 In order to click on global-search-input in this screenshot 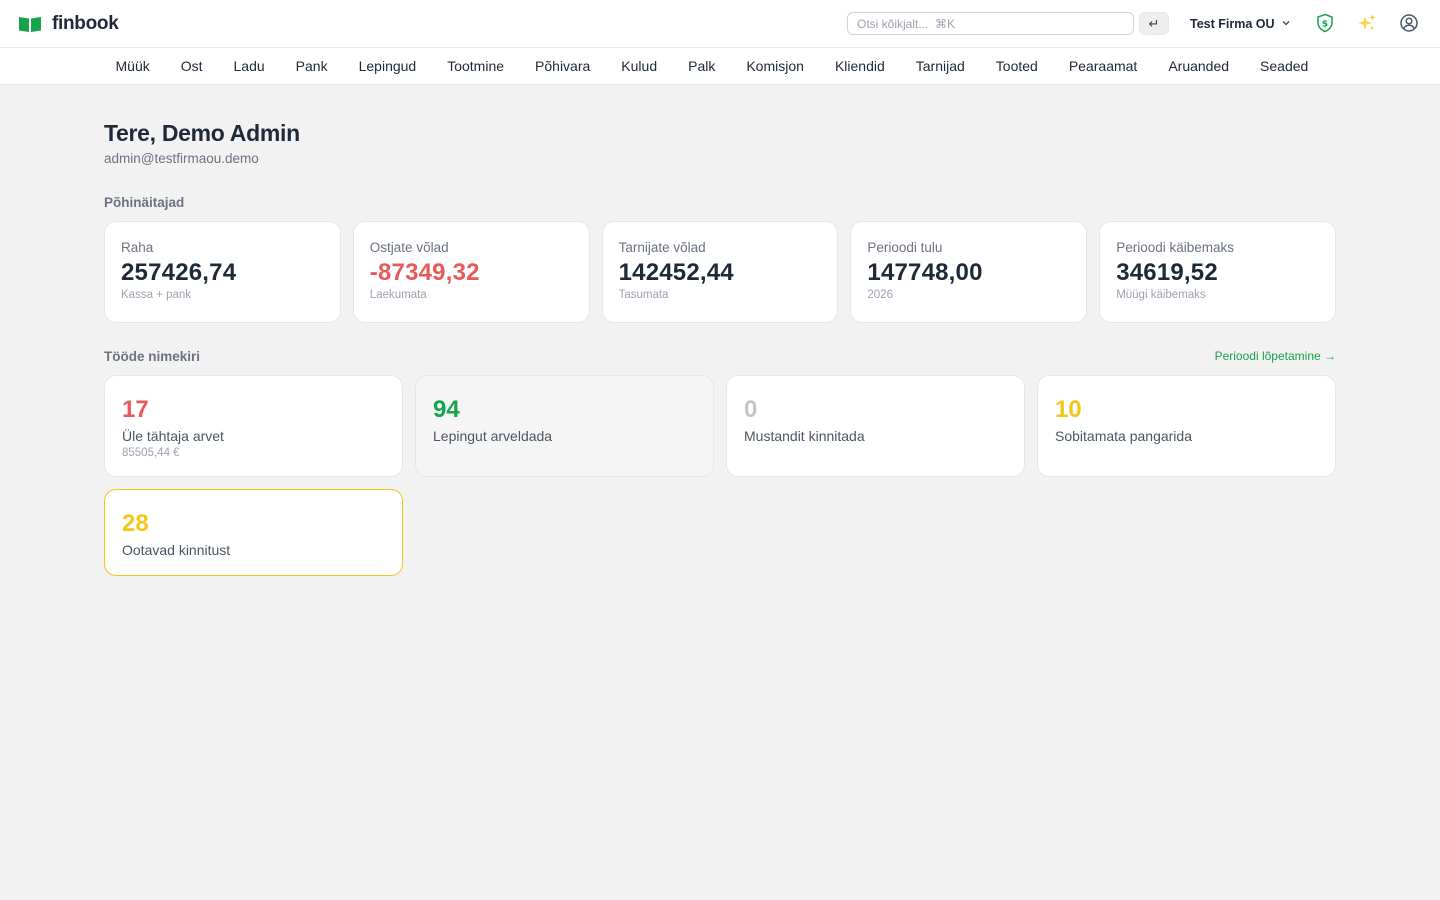, I will do `click(990, 23)`.